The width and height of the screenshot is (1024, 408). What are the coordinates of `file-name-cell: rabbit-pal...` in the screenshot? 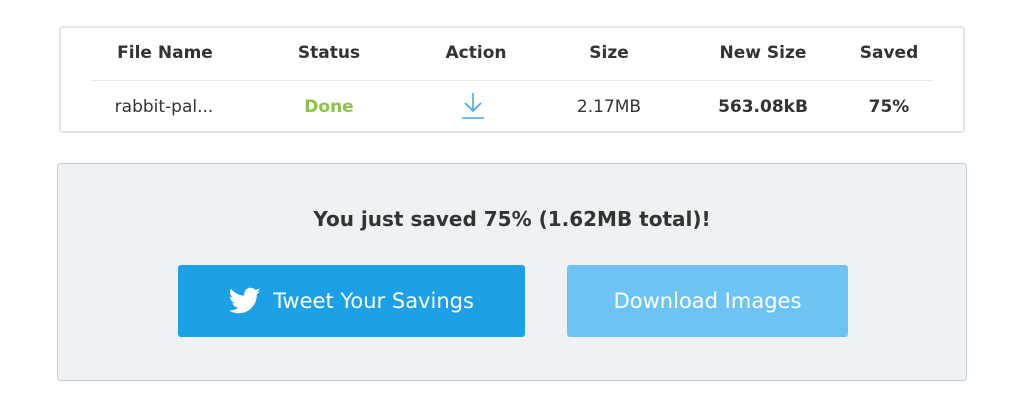 It's located at (164, 107).